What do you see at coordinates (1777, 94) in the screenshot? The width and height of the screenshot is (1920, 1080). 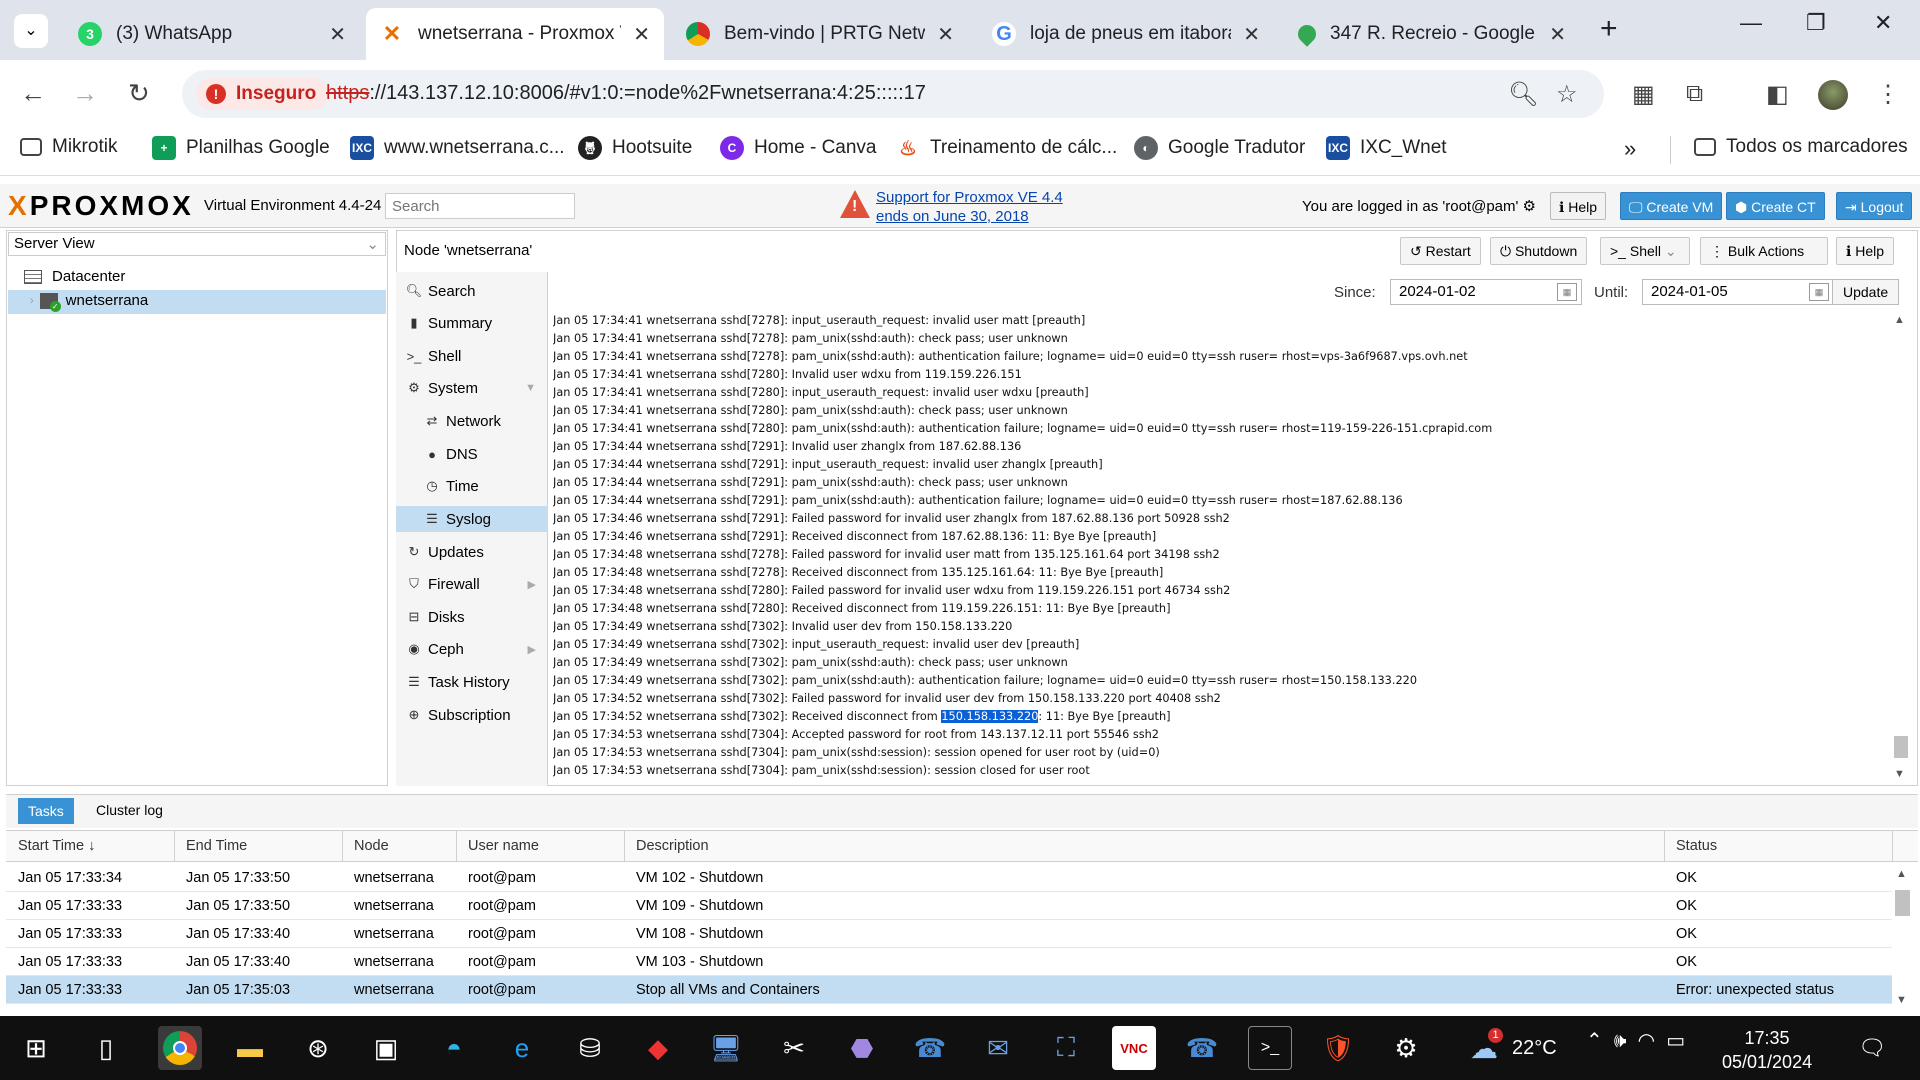 I see `side-panel-icon: ◧` at bounding box center [1777, 94].